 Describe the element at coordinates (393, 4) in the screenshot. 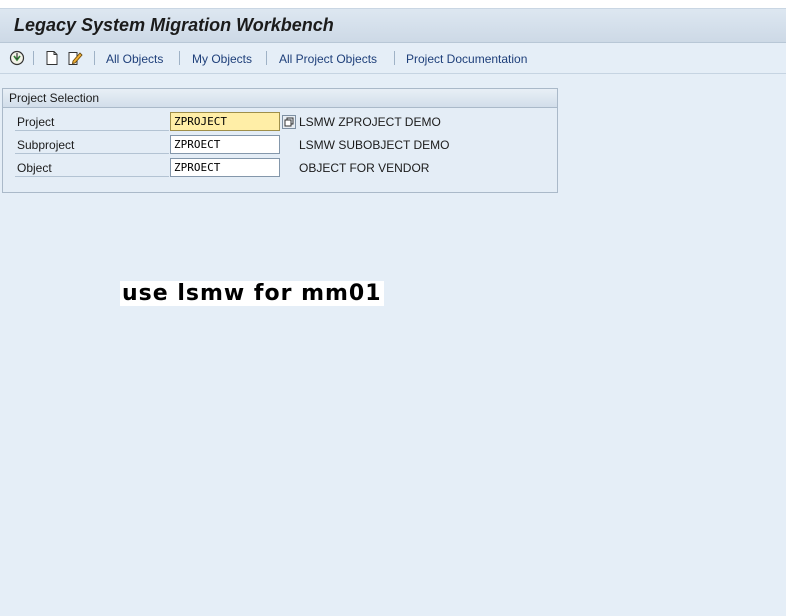

I see `top-strip` at that location.